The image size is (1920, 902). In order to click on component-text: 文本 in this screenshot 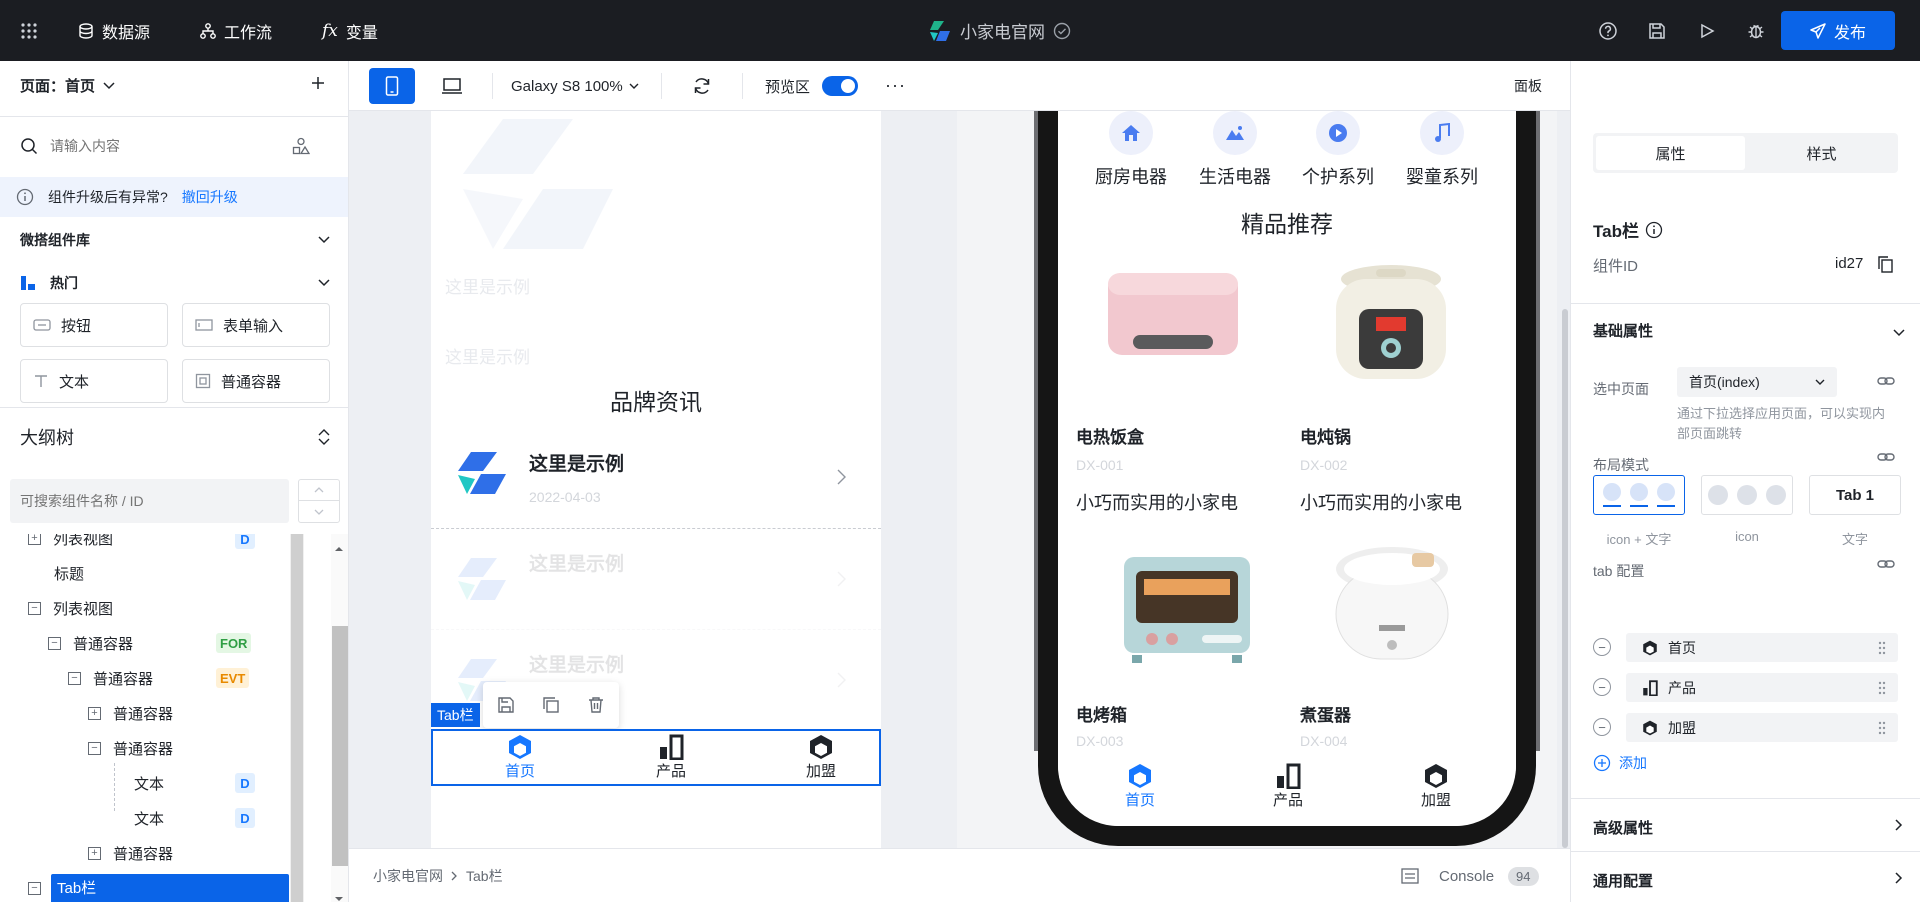, I will do `click(94, 381)`.